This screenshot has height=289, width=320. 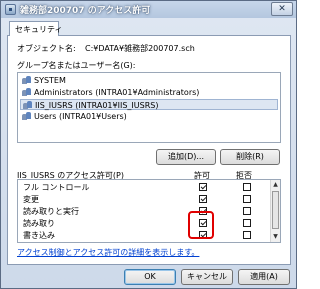 What do you see at coordinates (143, 187) in the screenshot?
I see `permission-row: フル コントロール` at bounding box center [143, 187].